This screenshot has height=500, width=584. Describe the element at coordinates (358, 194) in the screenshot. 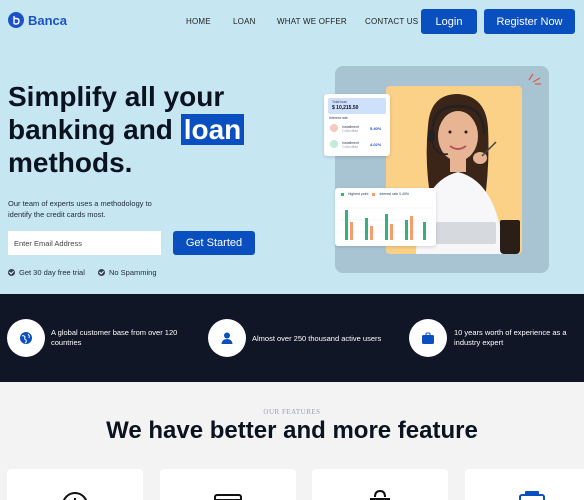

I see `legend-label: Highest point` at that location.